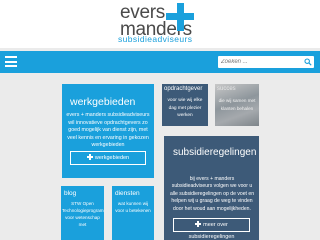 This screenshot has height=240, width=320. Describe the element at coordinates (127, 193) in the screenshot. I see `diensten-title: diensten` at that location.